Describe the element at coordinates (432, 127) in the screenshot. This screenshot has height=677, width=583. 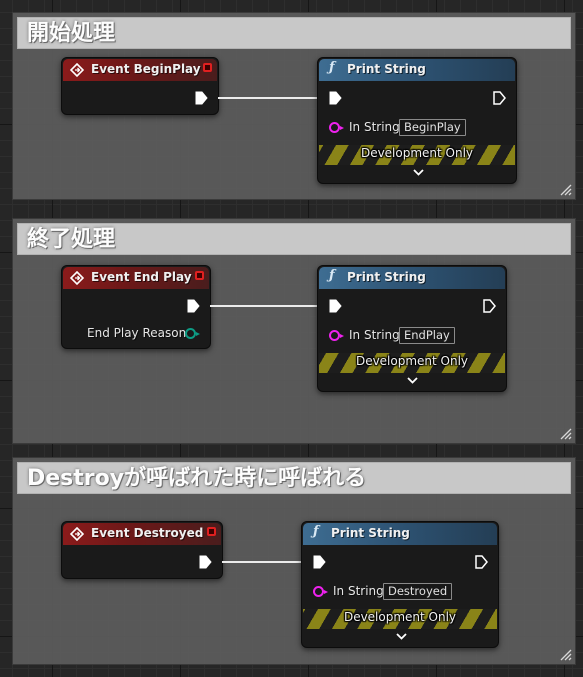
I see `in-string-field: BeginPlay` at that location.